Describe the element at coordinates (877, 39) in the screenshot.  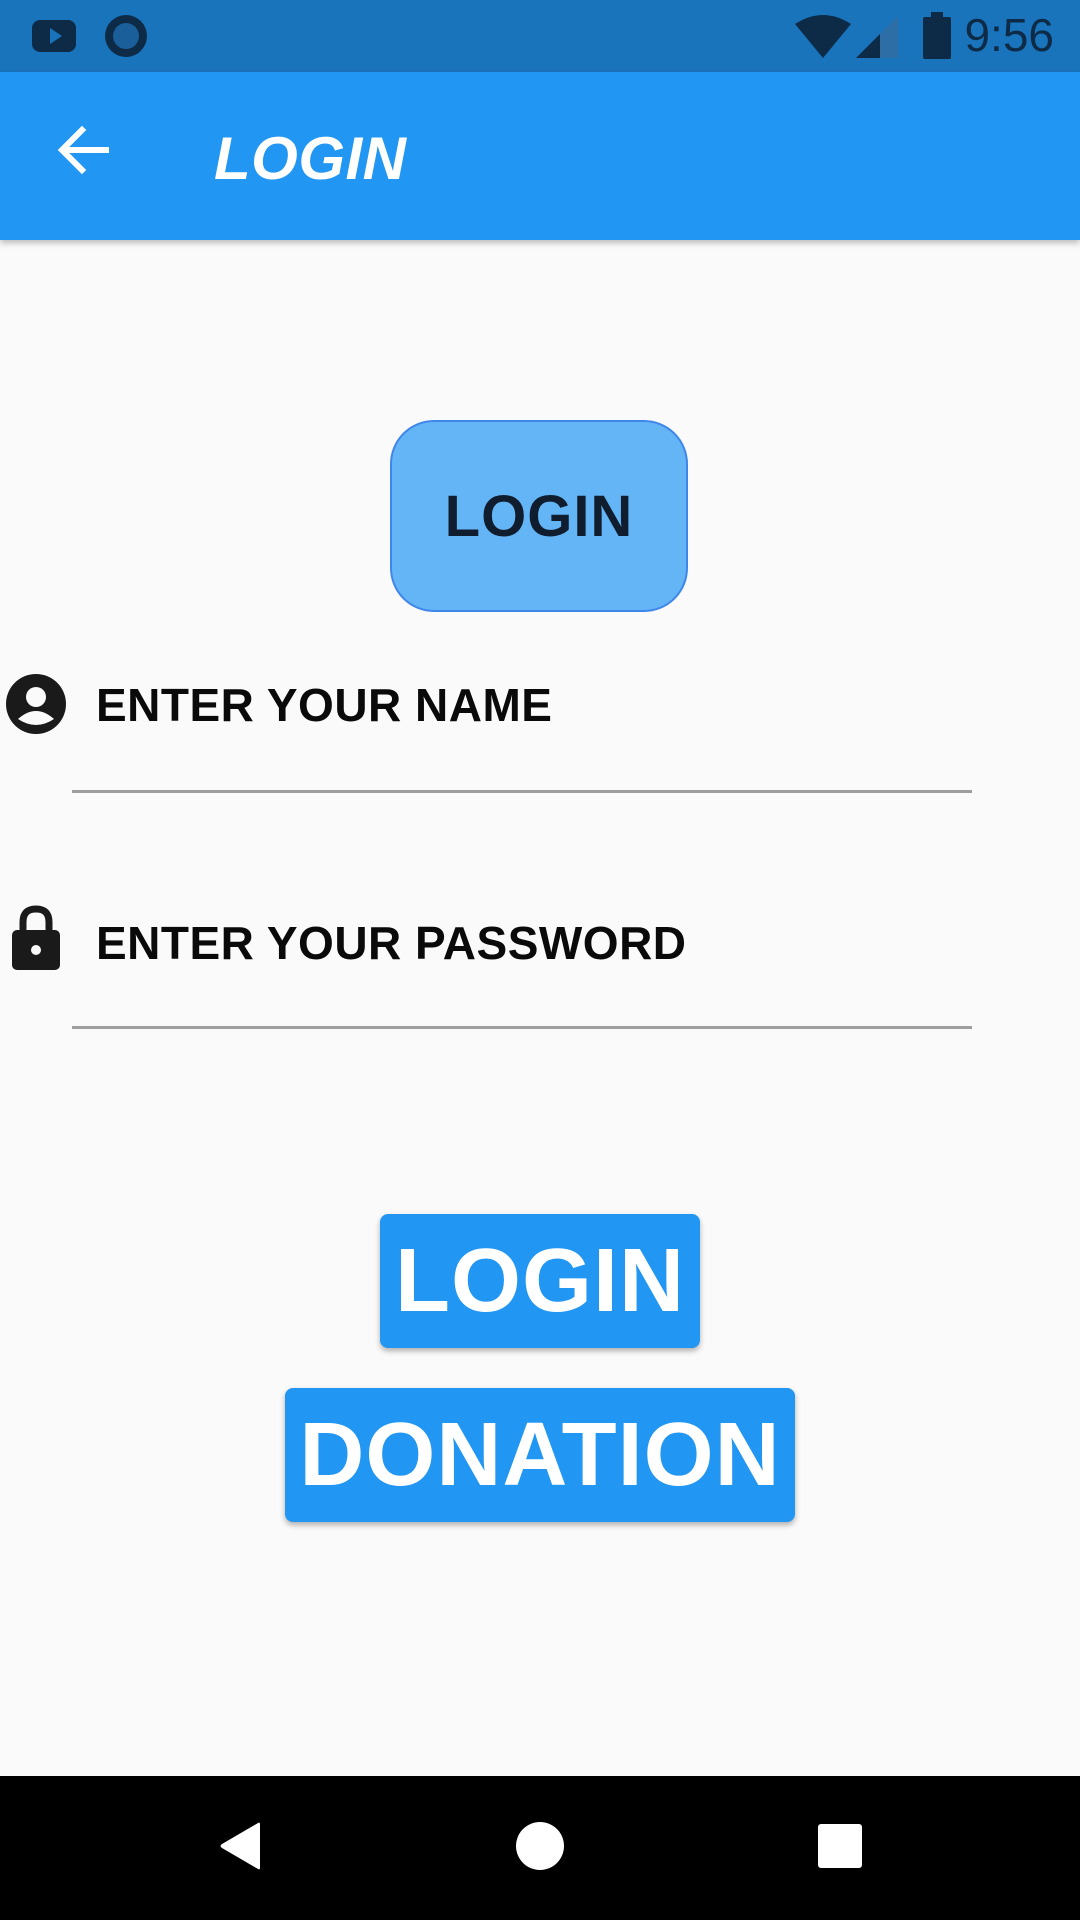
I see `signal-icon` at that location.